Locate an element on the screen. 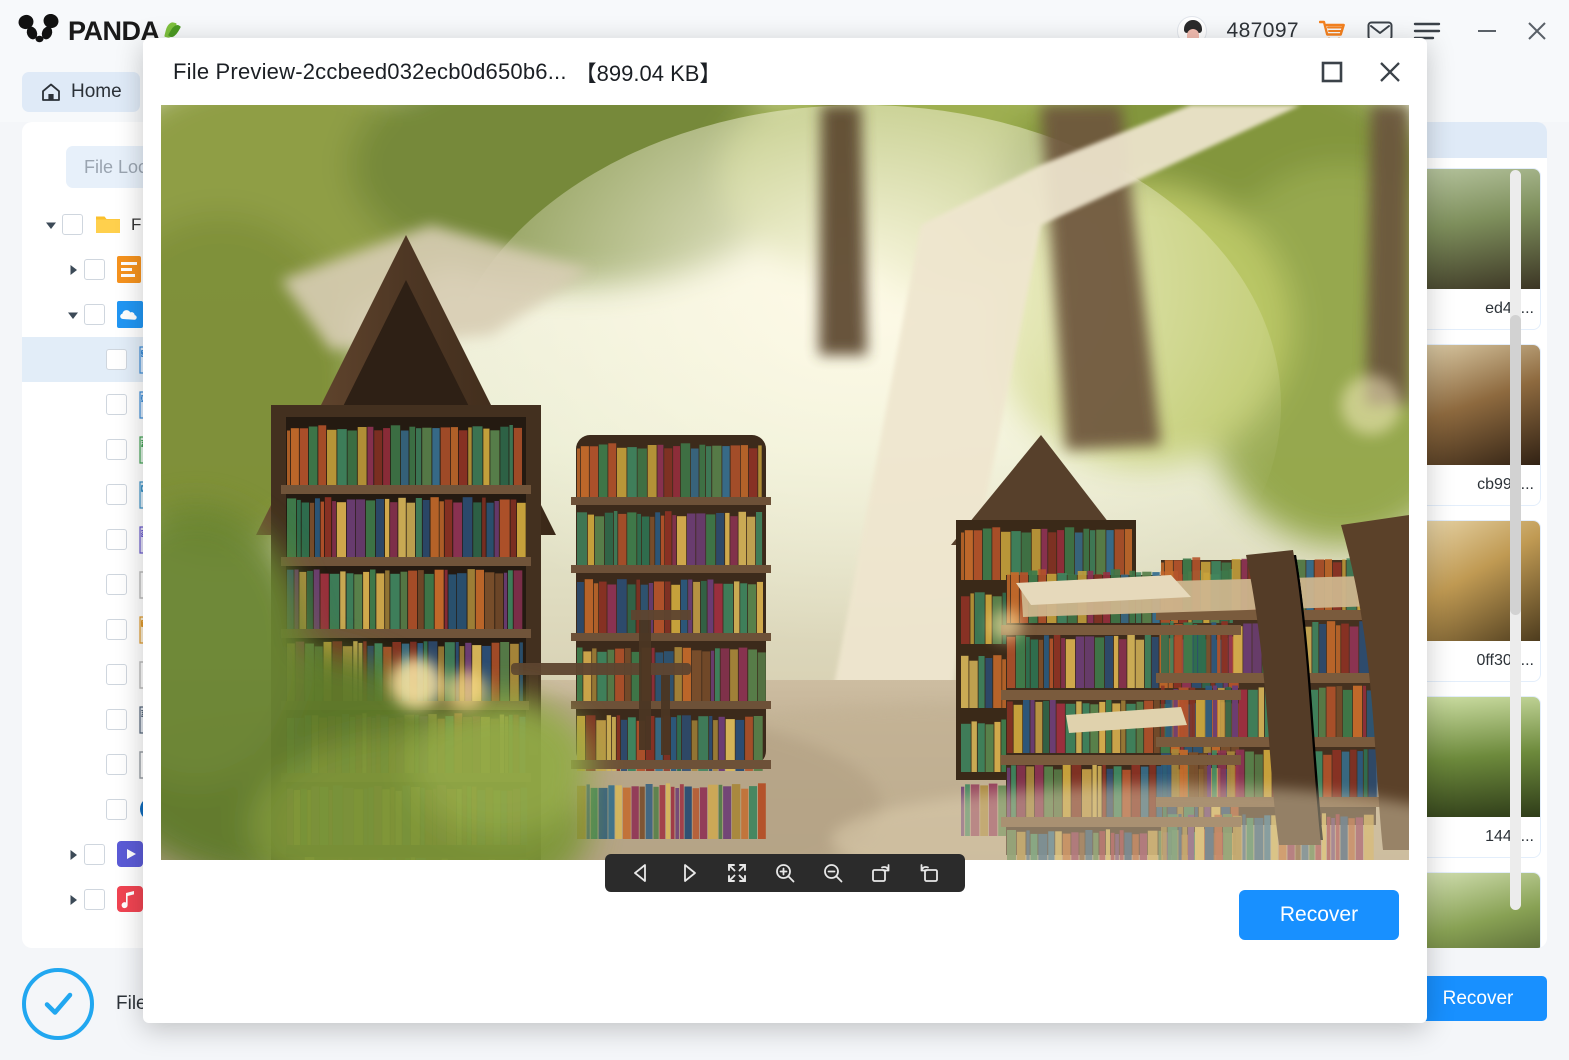  dialog-recover-button: Recover is located at coordinates (1319, 915).